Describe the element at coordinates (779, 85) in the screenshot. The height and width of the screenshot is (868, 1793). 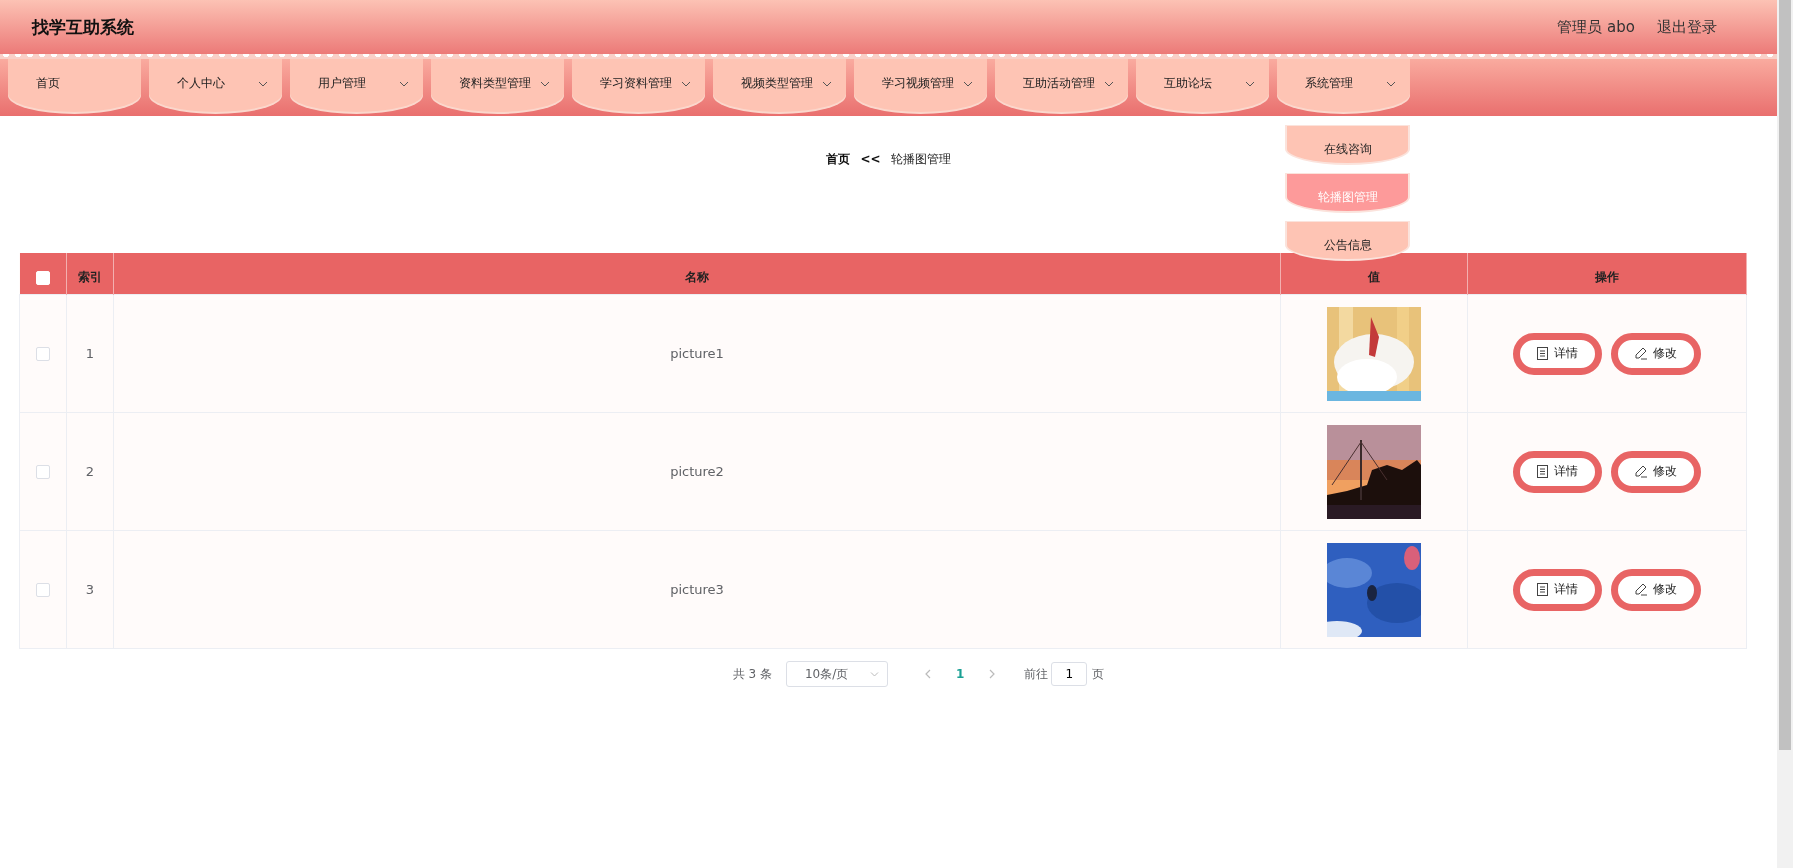
I see `nav-item: 视频类型管理` at that location.